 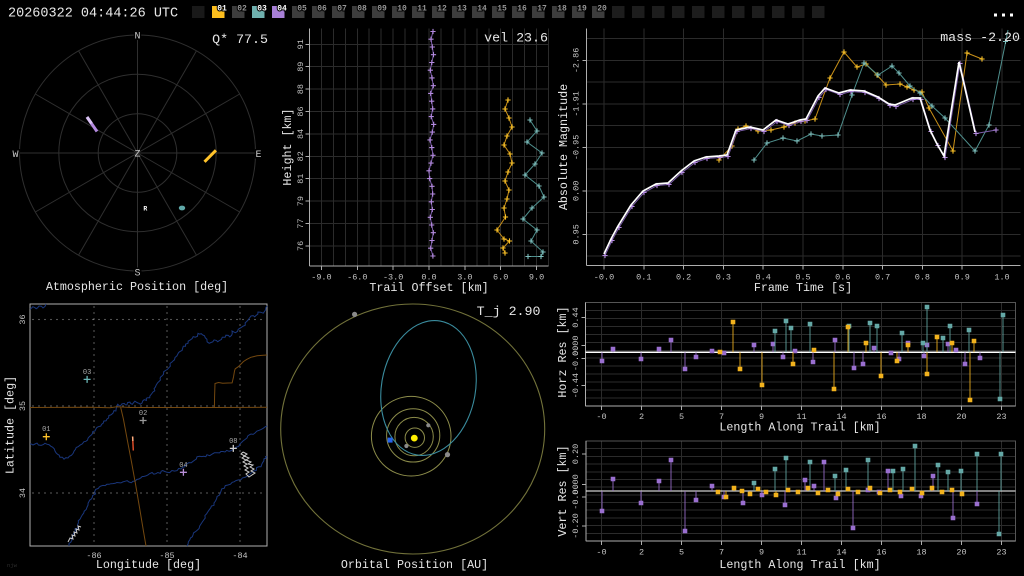 What do you see at coordinates (301, 179) in the screenshot?
I see `svg-text: 81` at bounding box center [301, 179].